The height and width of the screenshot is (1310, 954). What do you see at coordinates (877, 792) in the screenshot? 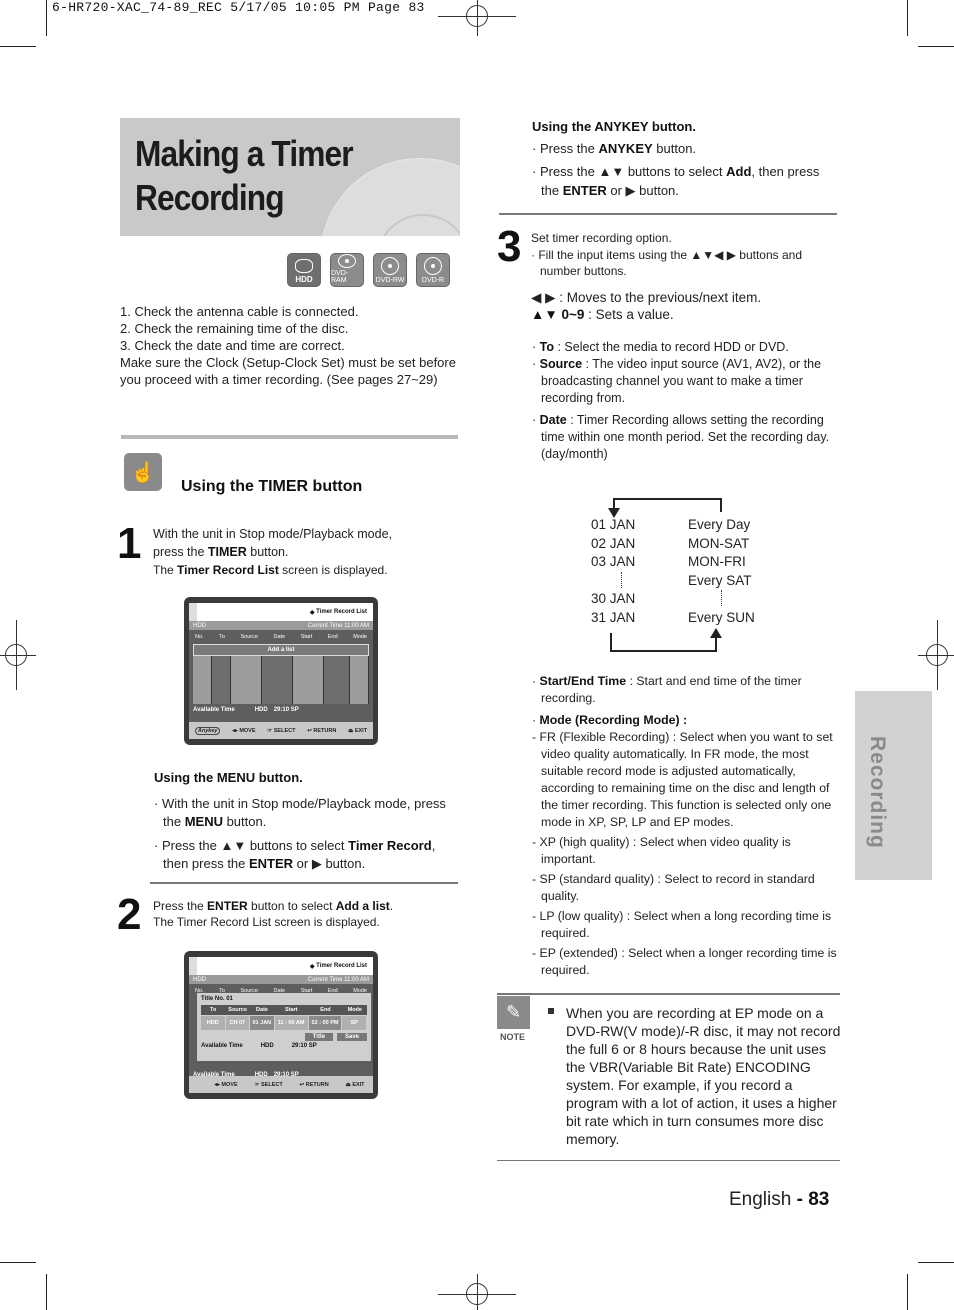
I see `chapter-tab-label: Recording` at bounding box center [877, 792].